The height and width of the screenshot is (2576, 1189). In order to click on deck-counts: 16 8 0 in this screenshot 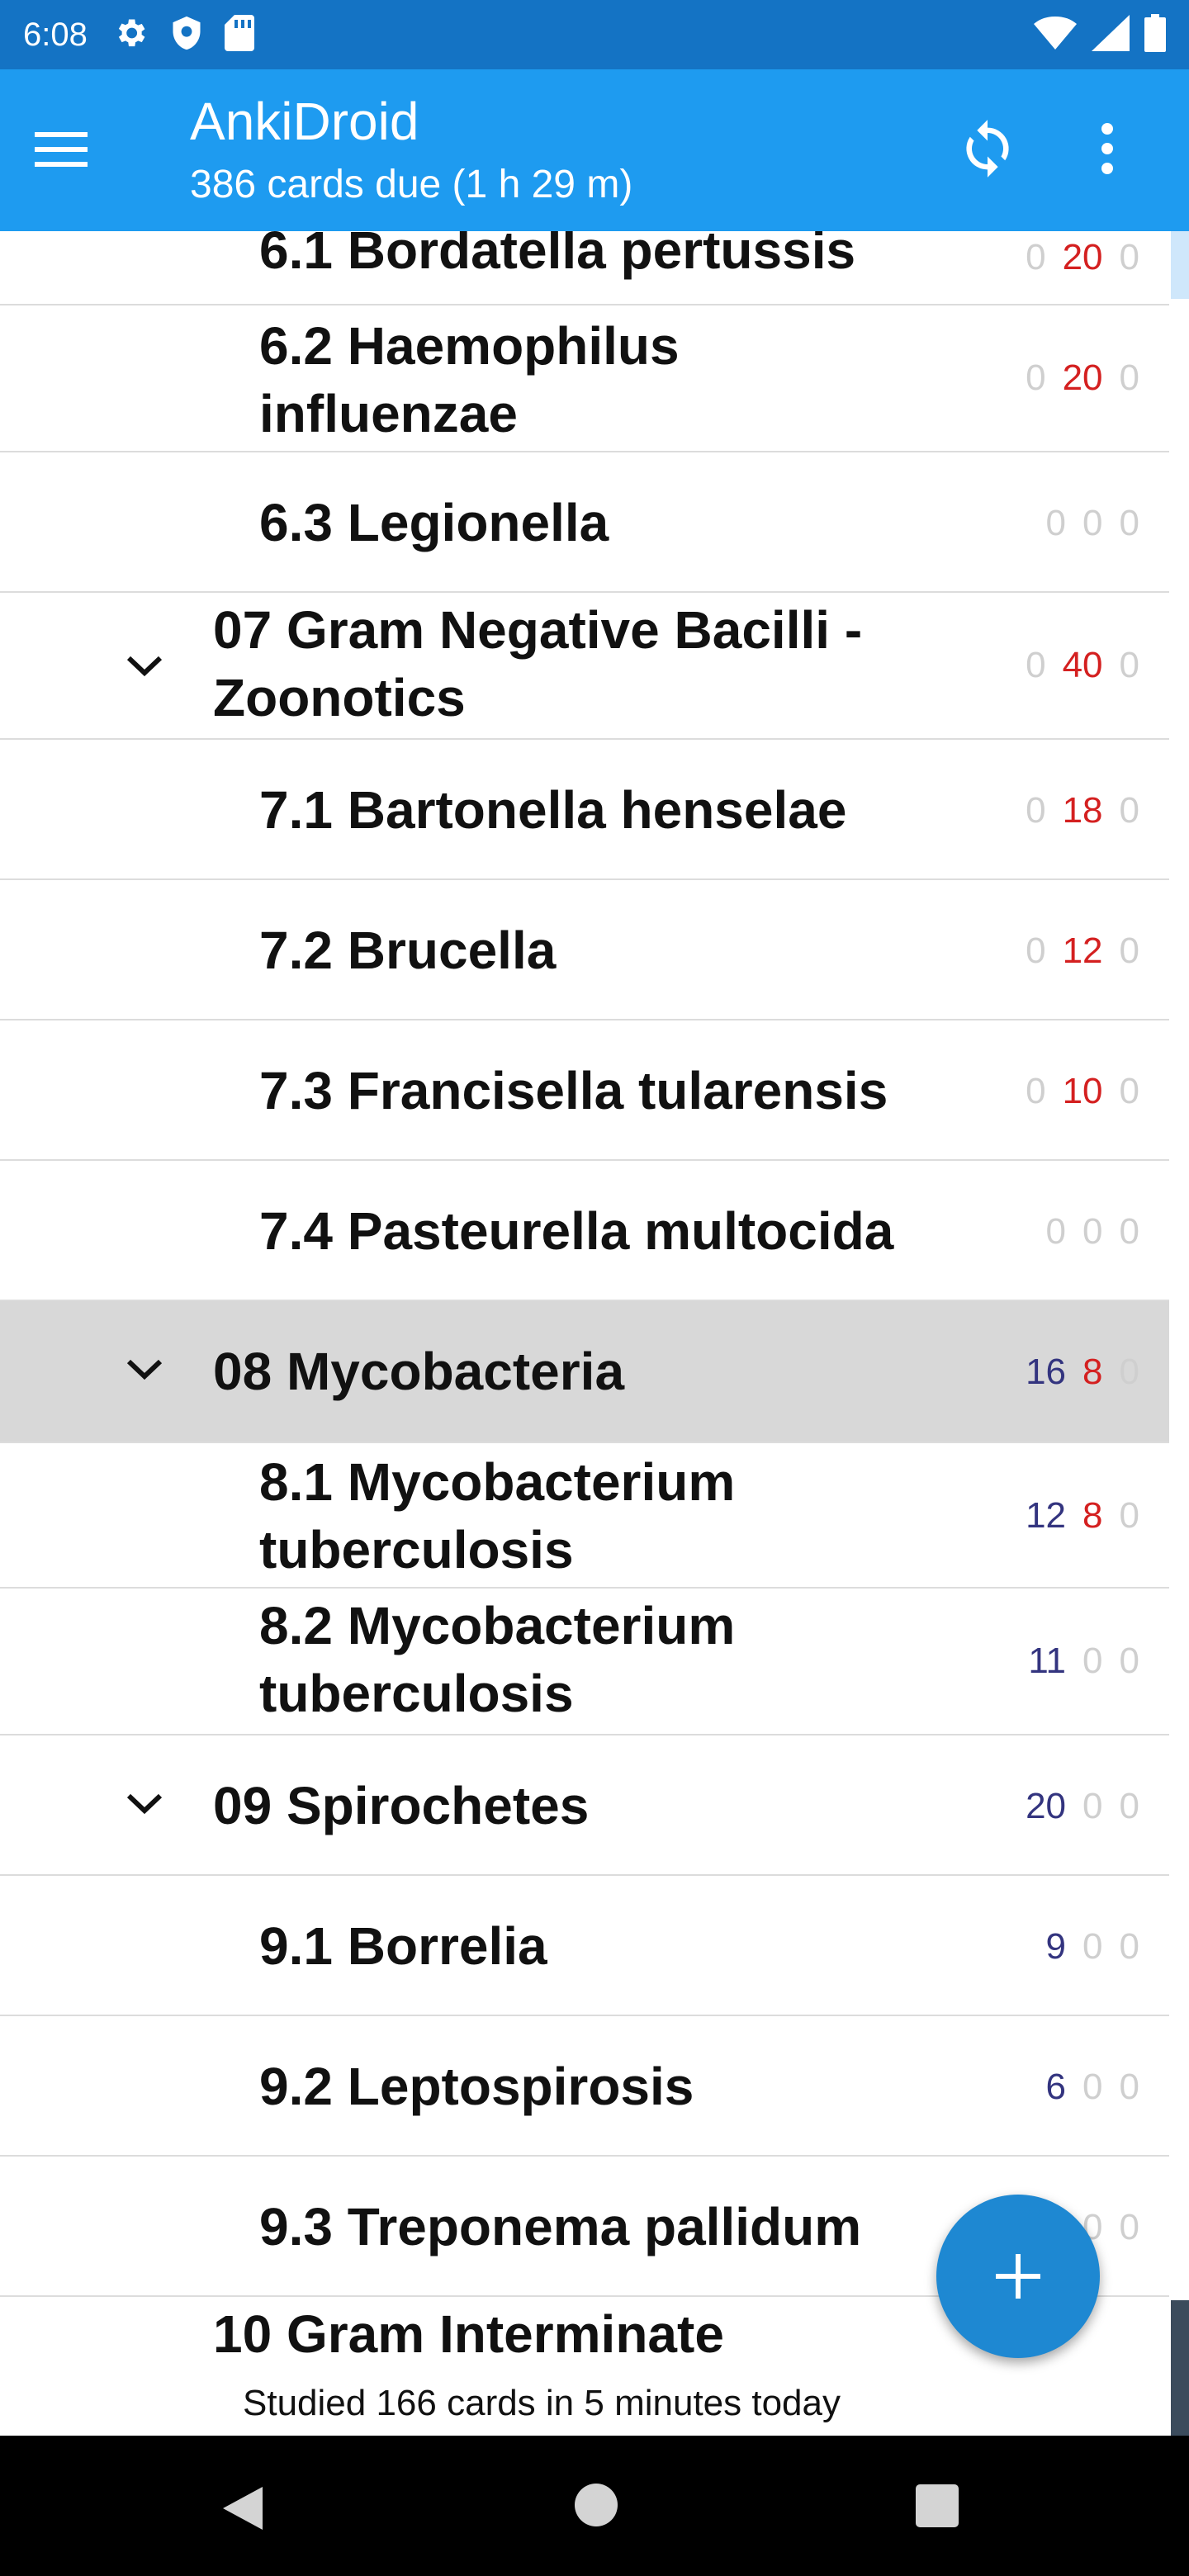, I will do `click(1082, 1372)`.